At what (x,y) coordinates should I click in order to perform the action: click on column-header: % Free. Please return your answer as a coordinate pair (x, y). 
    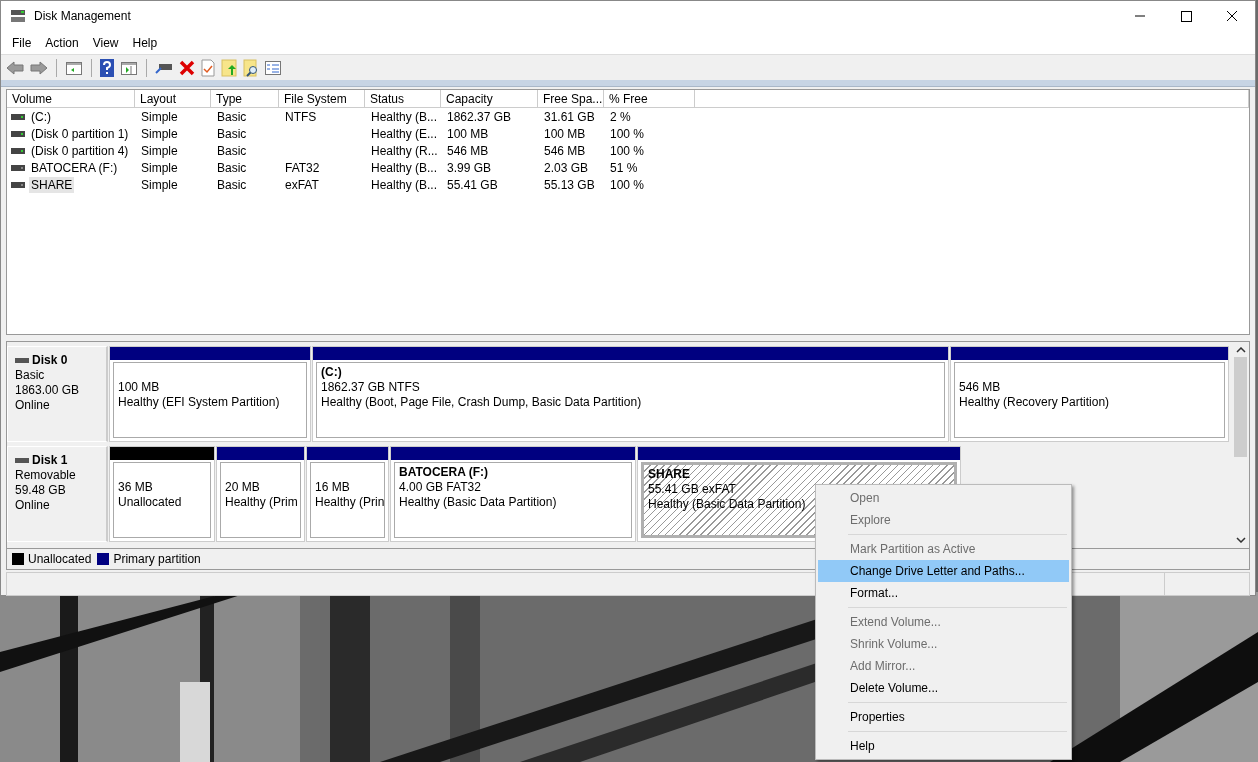
    Looking at the image, I should click on (649, 99).